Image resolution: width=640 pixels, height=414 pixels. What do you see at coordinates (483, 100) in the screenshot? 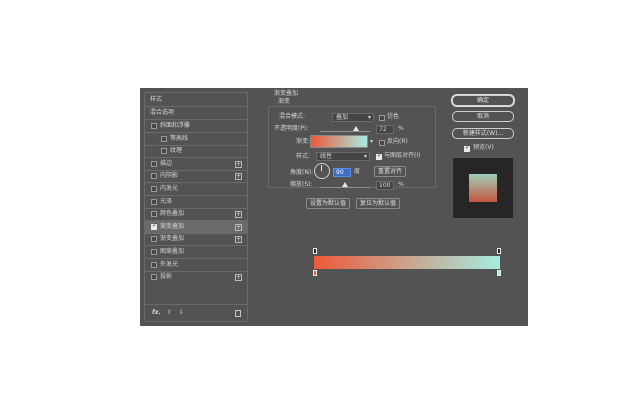
I see `ok-button: 确定` at bounding box center [483, 100].